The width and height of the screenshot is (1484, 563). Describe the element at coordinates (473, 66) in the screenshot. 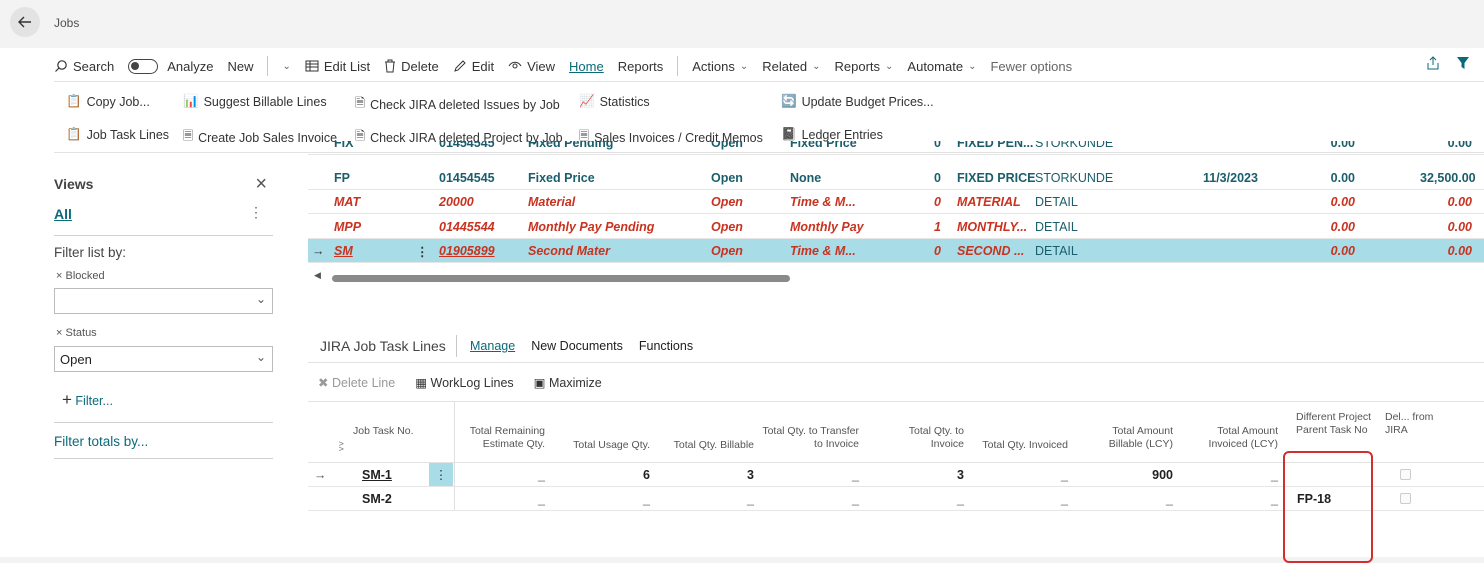

I see `edit-button: Edit` at that location.